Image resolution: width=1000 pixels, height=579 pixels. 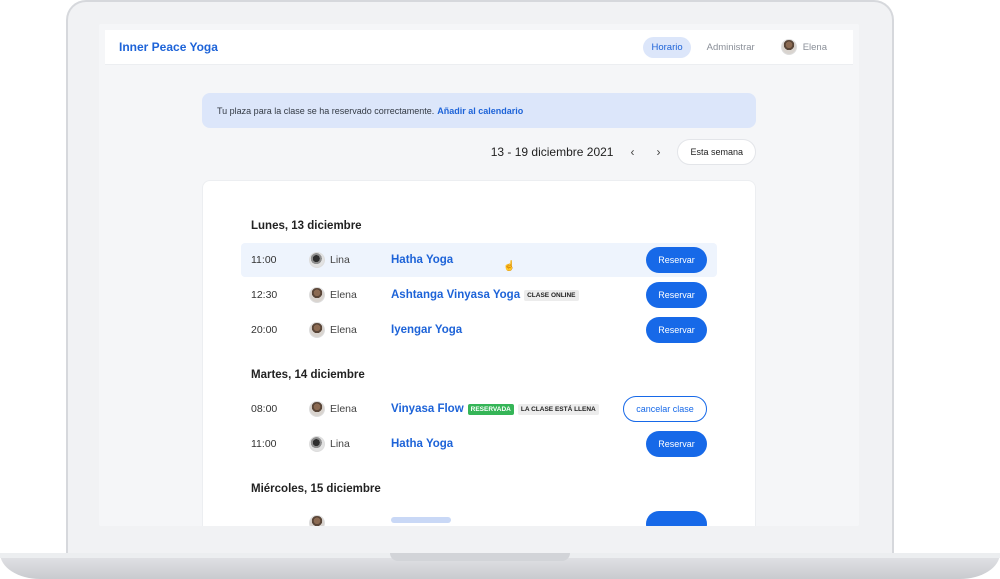 I want to click on next-week-chevron-right-icon: ›, so click(x=658, y=152).